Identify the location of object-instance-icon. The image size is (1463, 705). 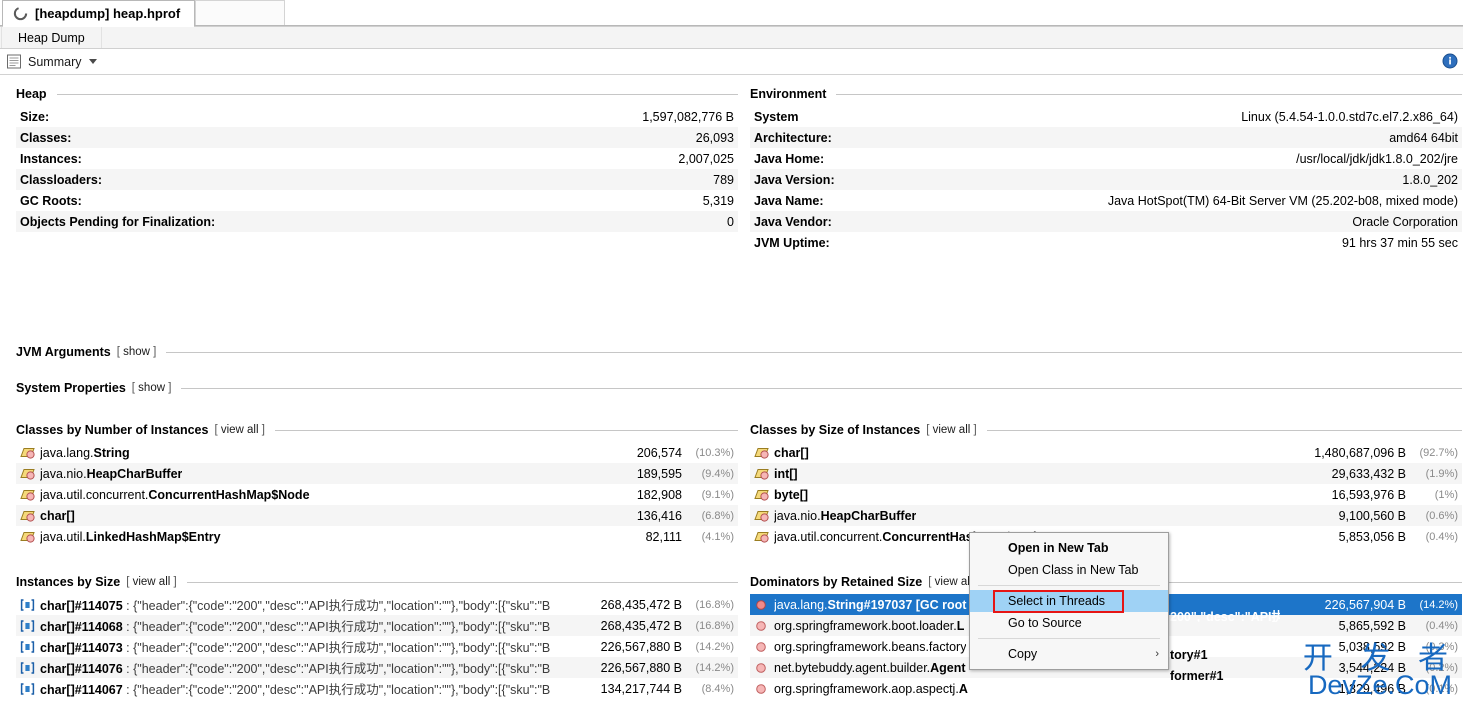
(761, 625).